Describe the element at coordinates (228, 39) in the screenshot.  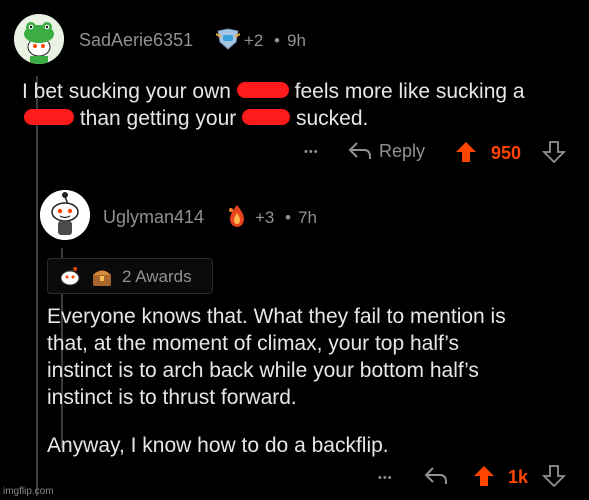
I see `shield-flair-icon` at that location.